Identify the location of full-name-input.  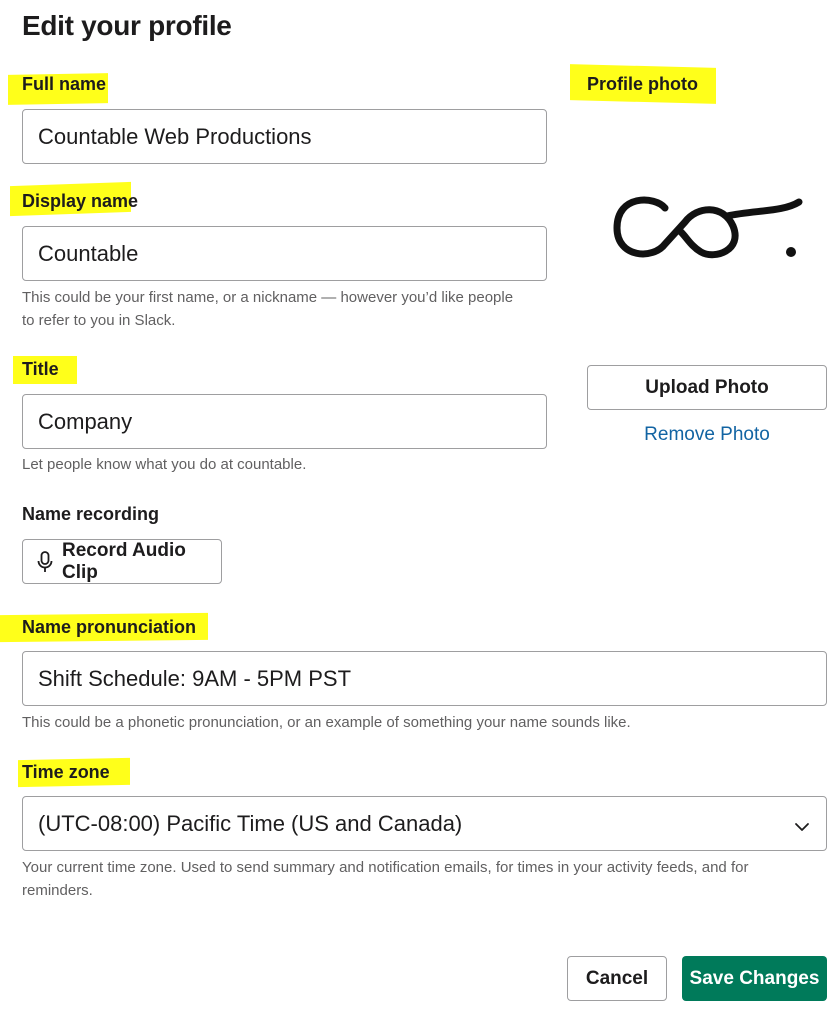
(284, 136).